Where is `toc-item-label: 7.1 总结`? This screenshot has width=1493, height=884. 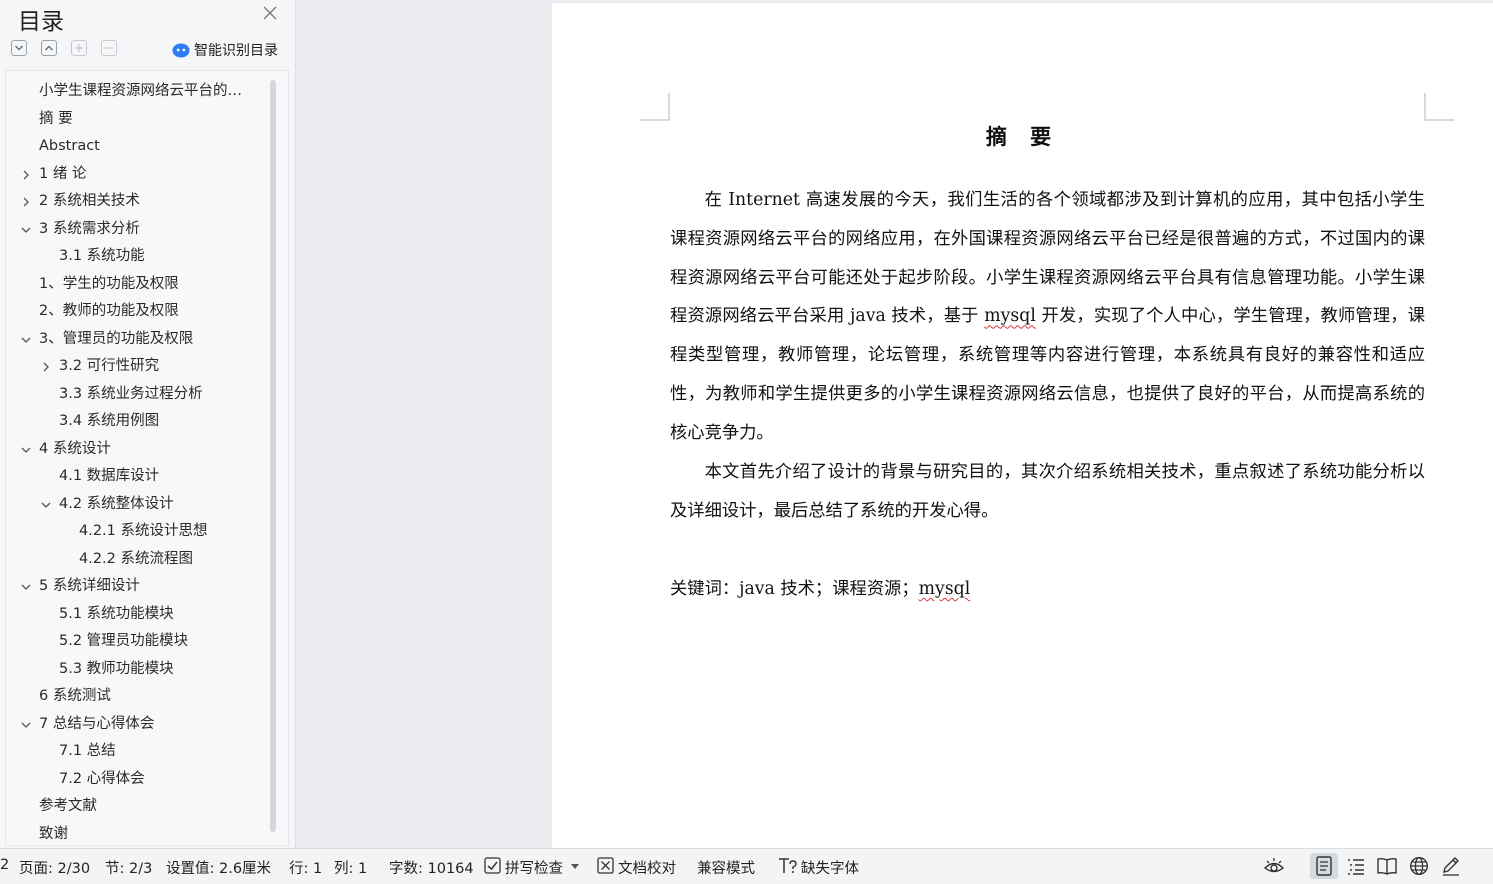 toc-item-label: 7.1 总结 is located at coordinates (87, 751).